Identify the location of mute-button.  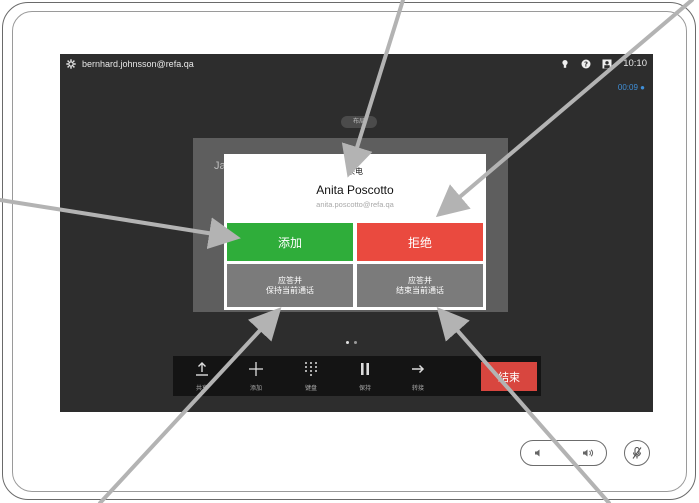
(637, 453).